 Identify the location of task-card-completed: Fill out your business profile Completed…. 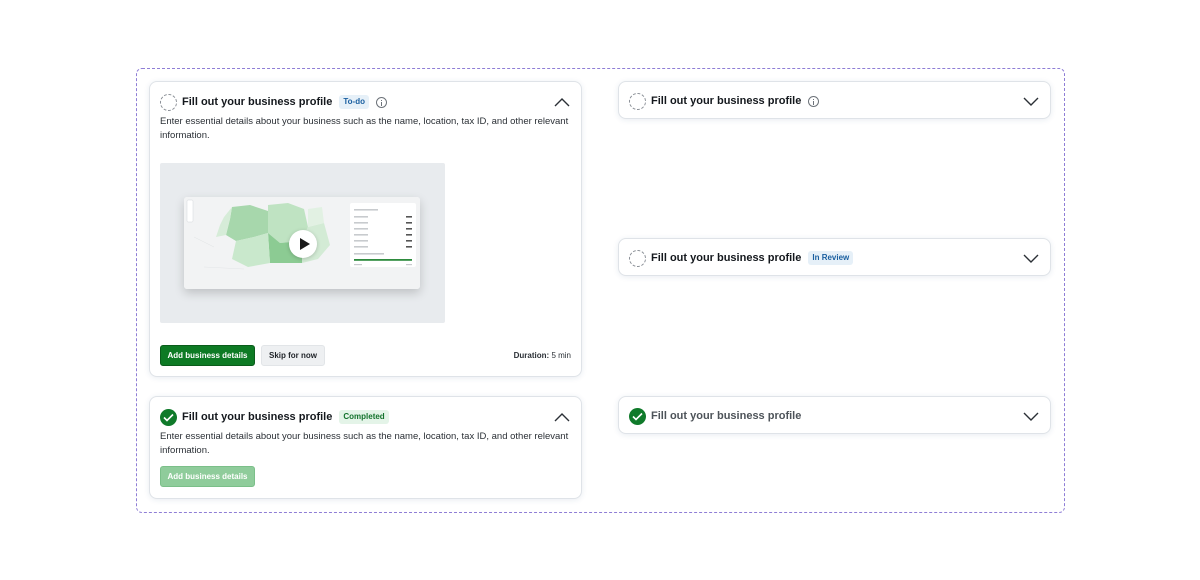
(365, 447).